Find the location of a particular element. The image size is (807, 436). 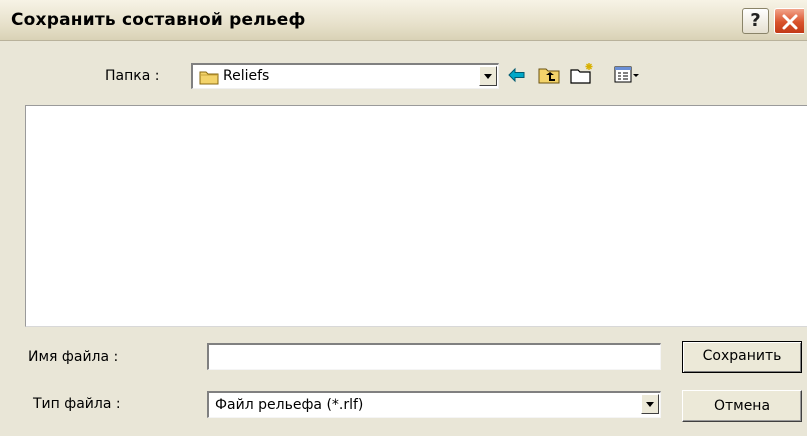

help-button: ? is located at coordinates (755, 21).